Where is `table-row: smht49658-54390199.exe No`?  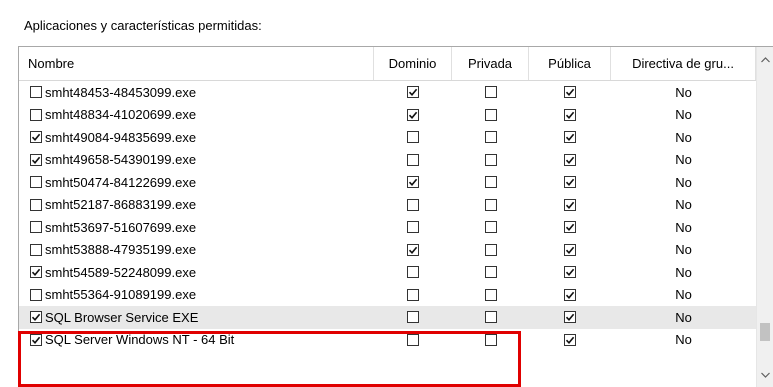
table-row: smht49658-54390199.exe No is located at coordinates (387, 160).